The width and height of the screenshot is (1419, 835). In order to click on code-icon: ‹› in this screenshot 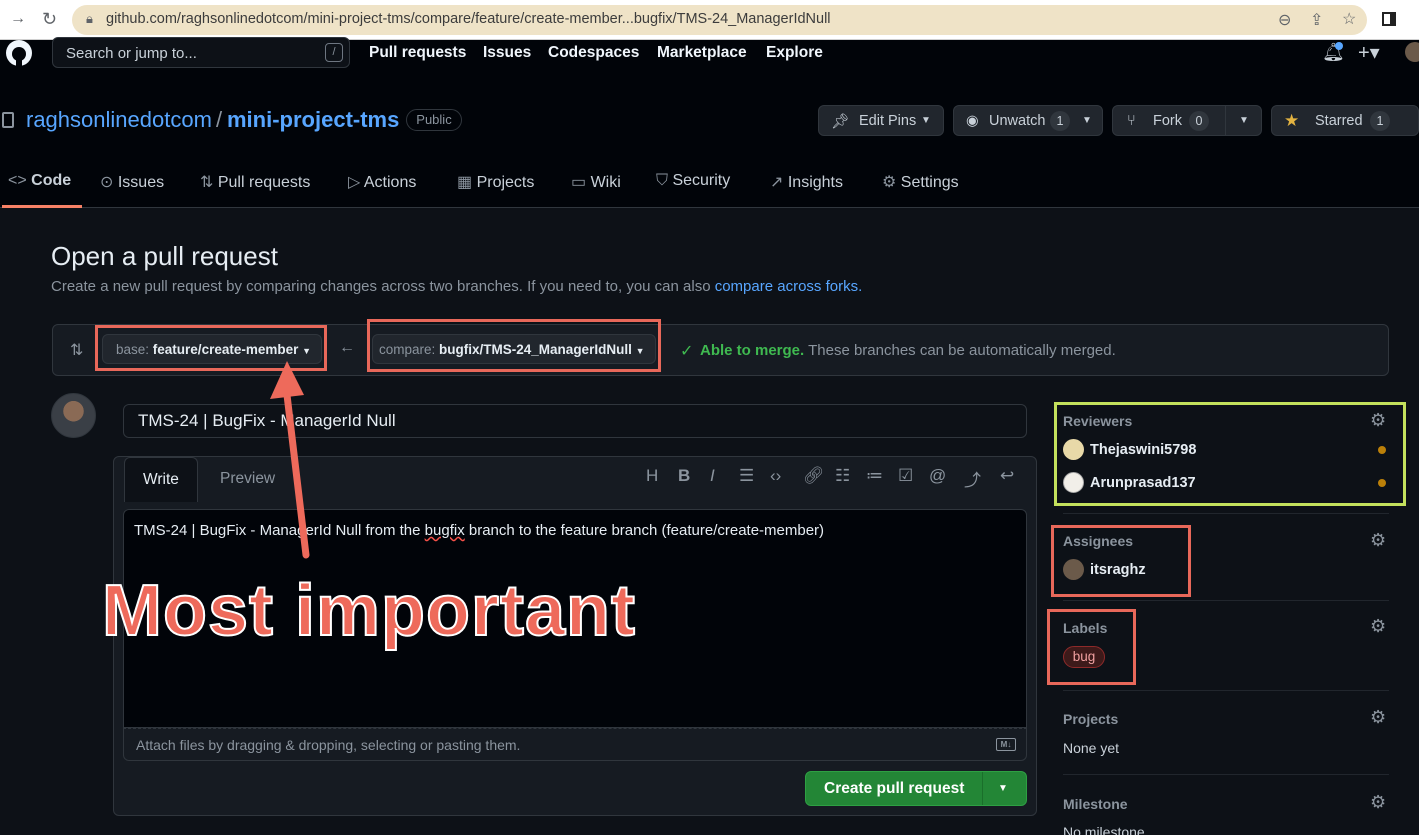, I will do `click(775, 476)`.